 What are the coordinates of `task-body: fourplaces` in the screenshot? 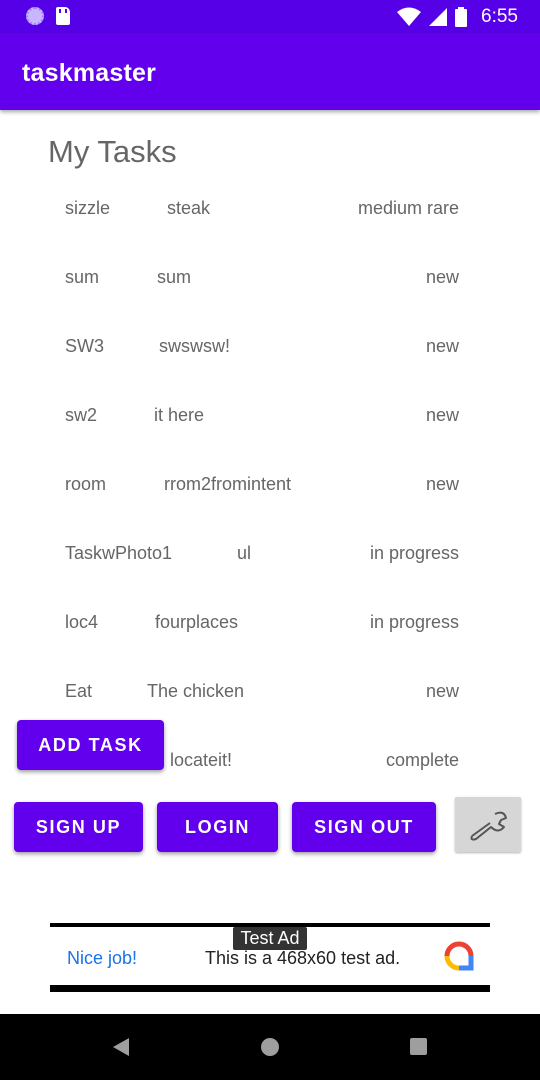 It's located at (197, 622).